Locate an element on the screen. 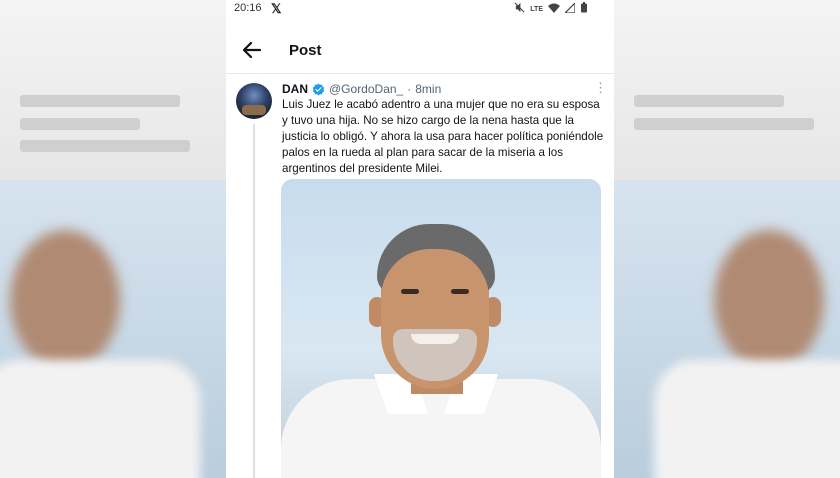  page-title: Post is located at coordinates (305, 50).